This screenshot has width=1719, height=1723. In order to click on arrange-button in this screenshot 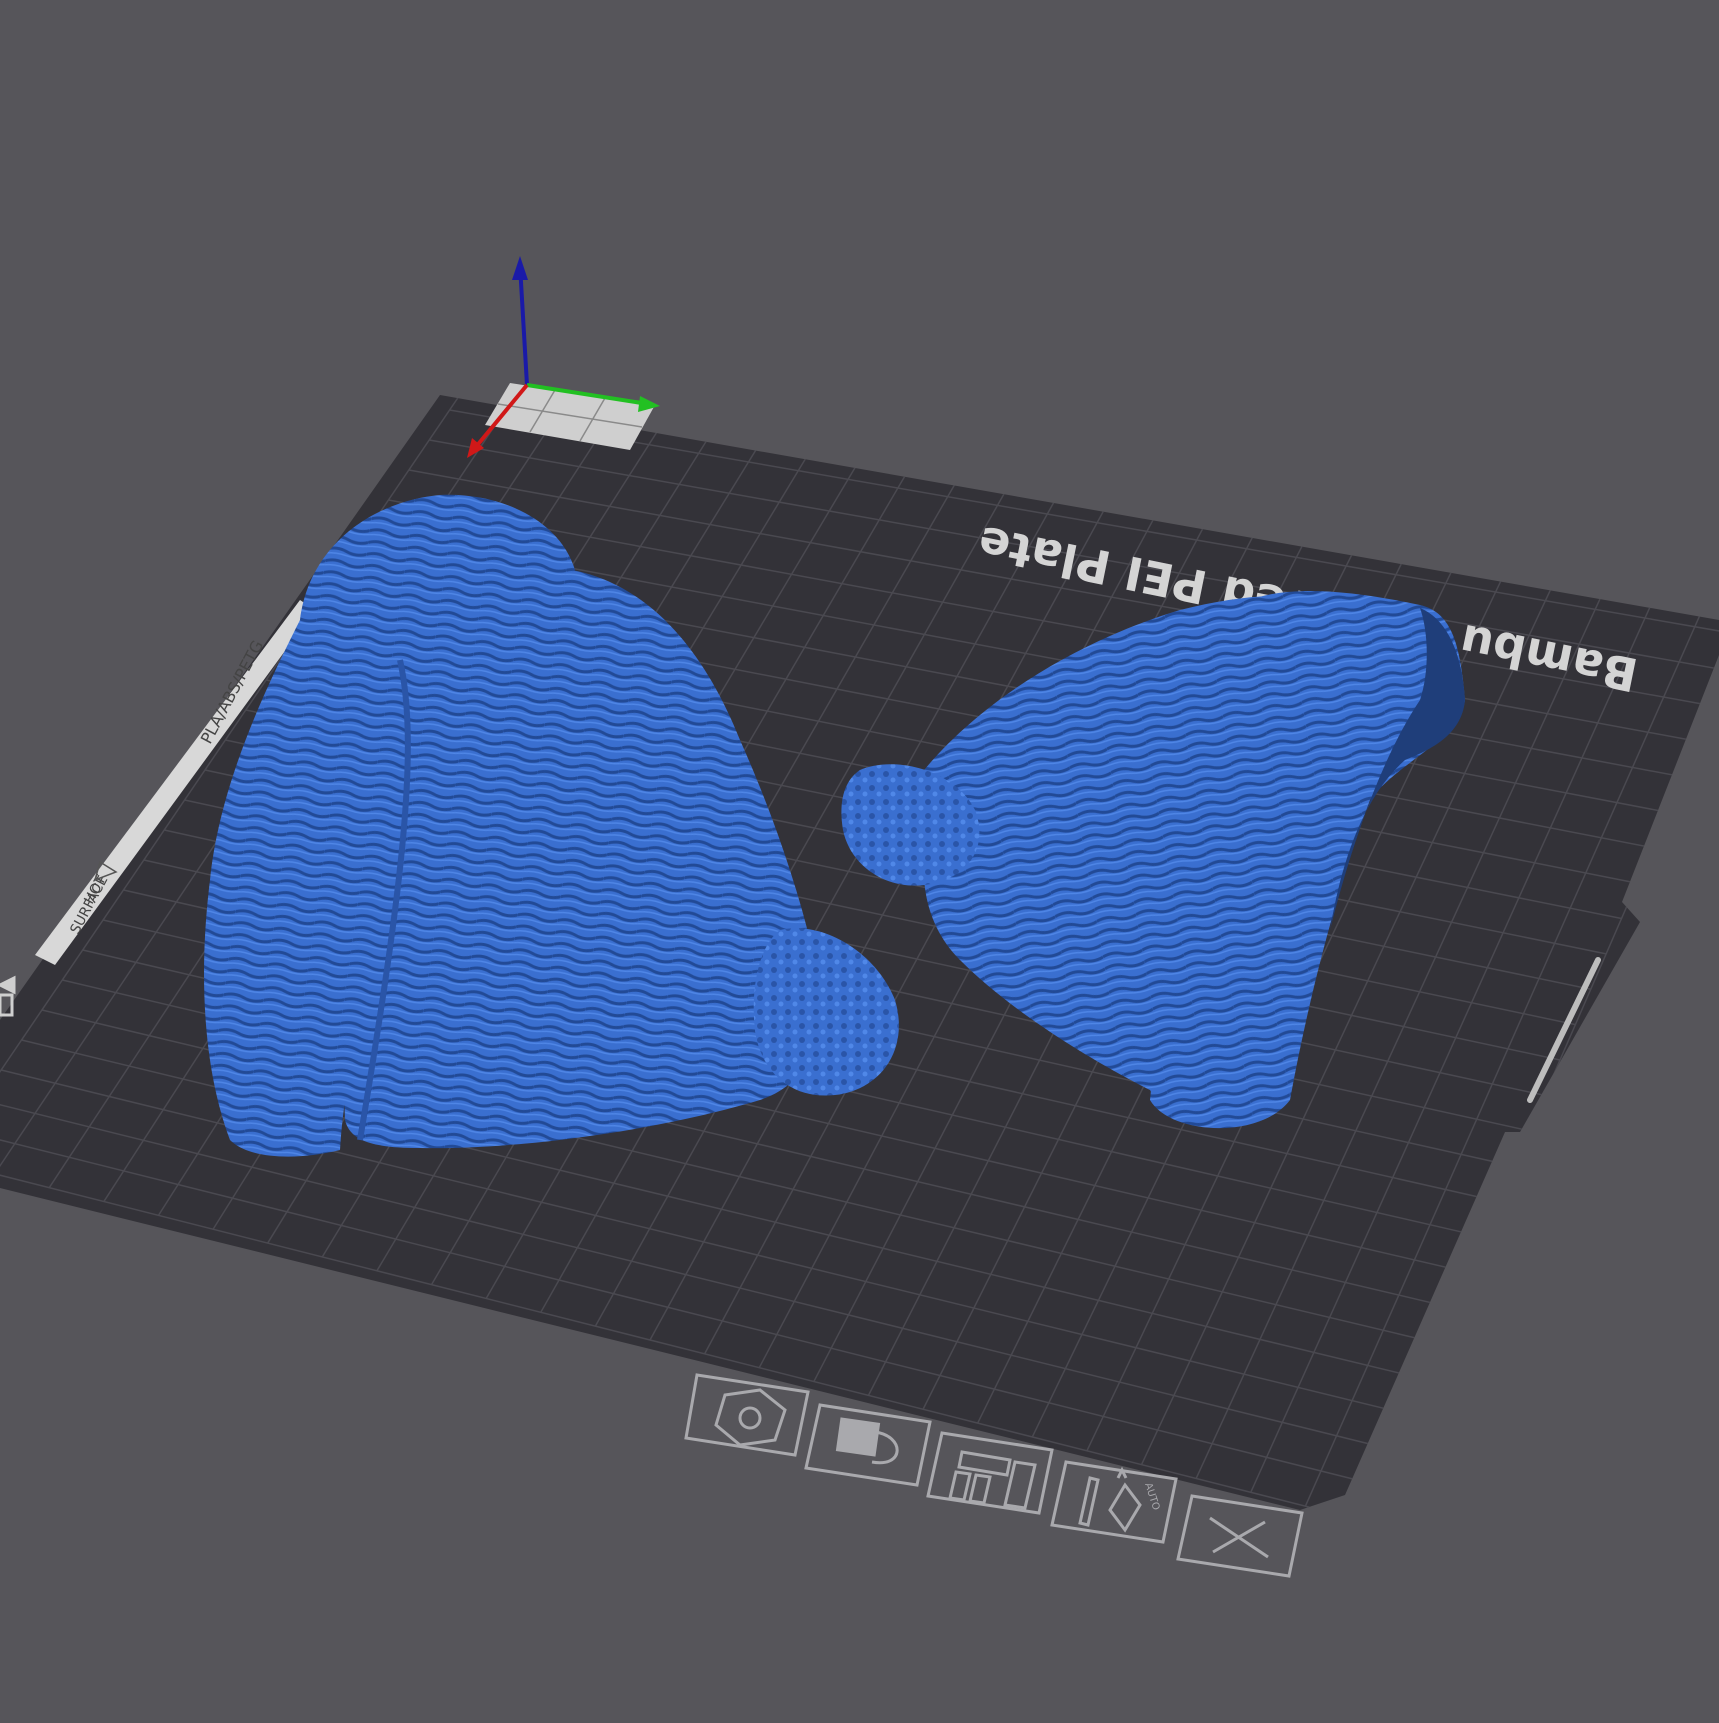, I will do `click(990, 1473)`.